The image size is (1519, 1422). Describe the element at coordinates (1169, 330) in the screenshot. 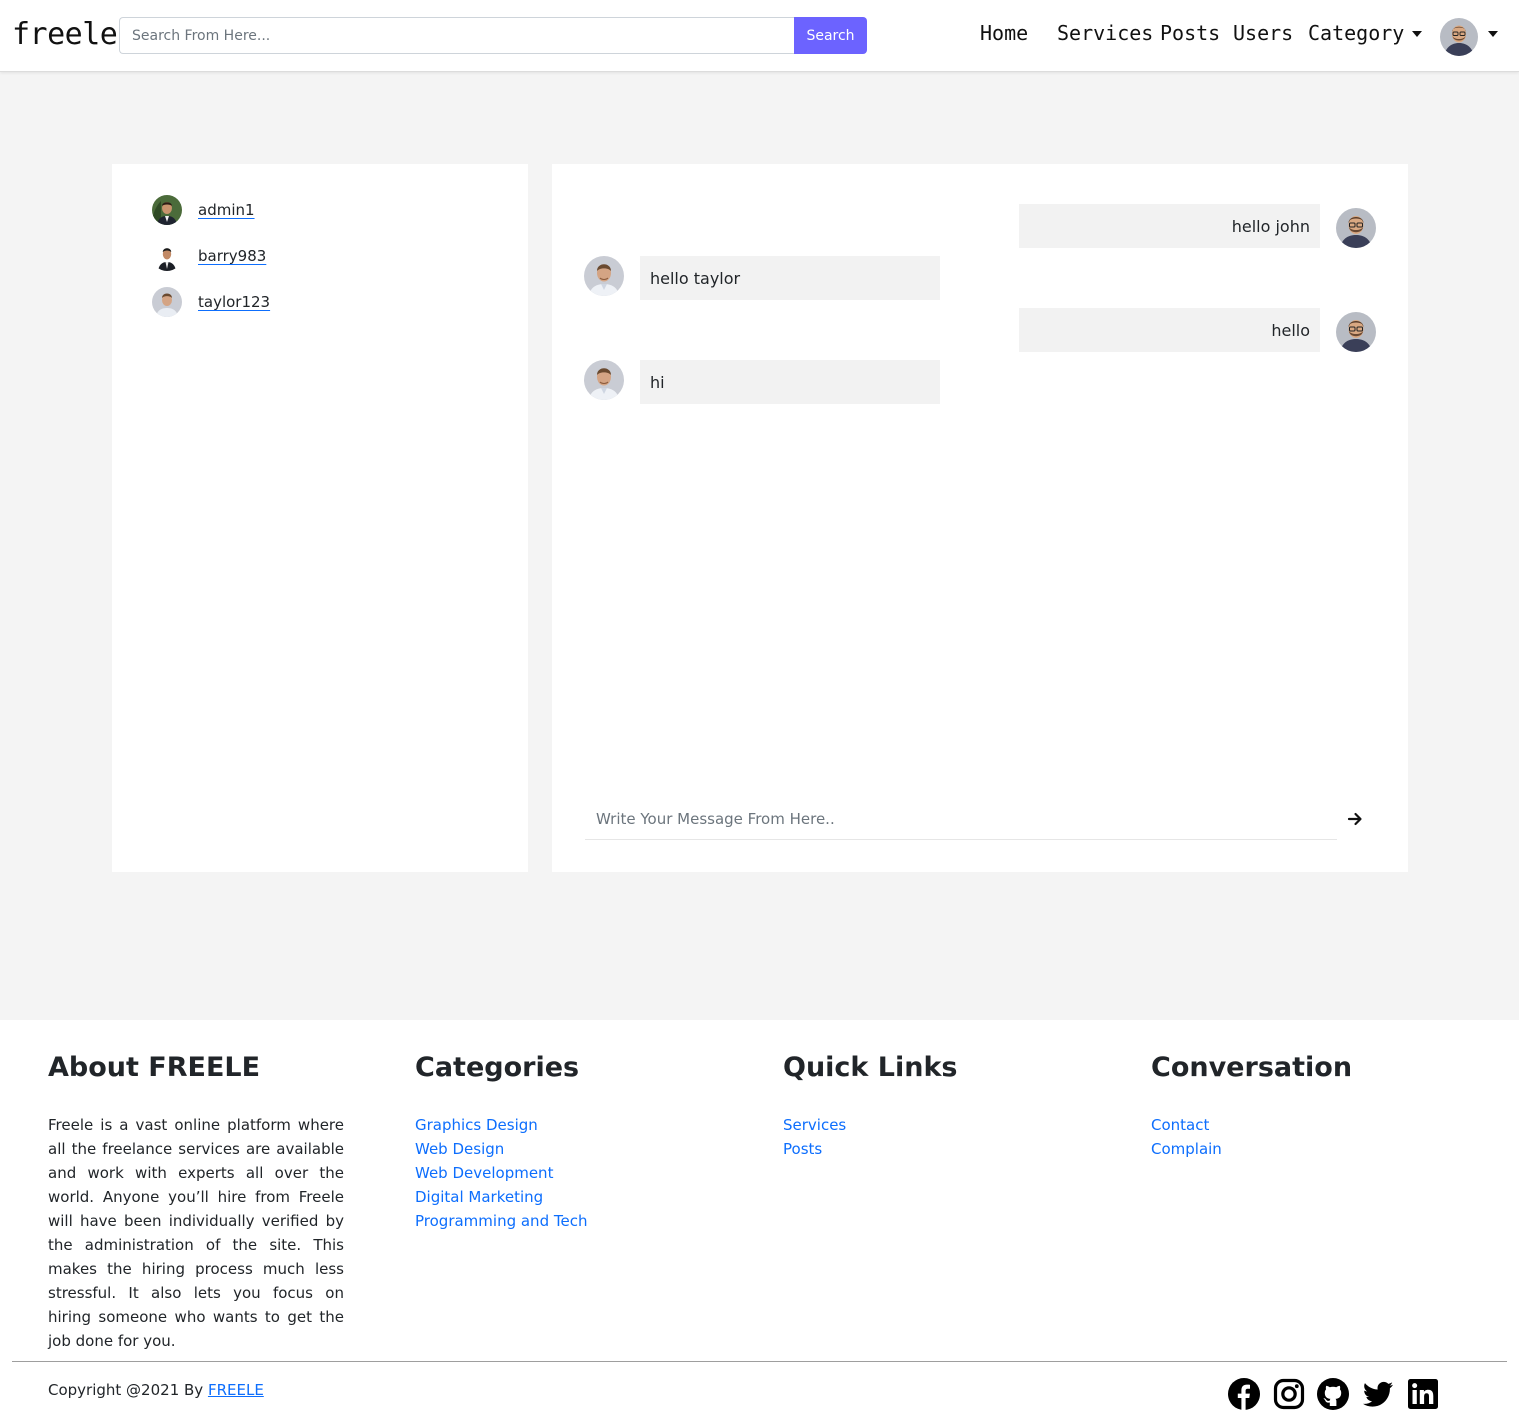

I see `sent-message-bubble: hello` at that location.